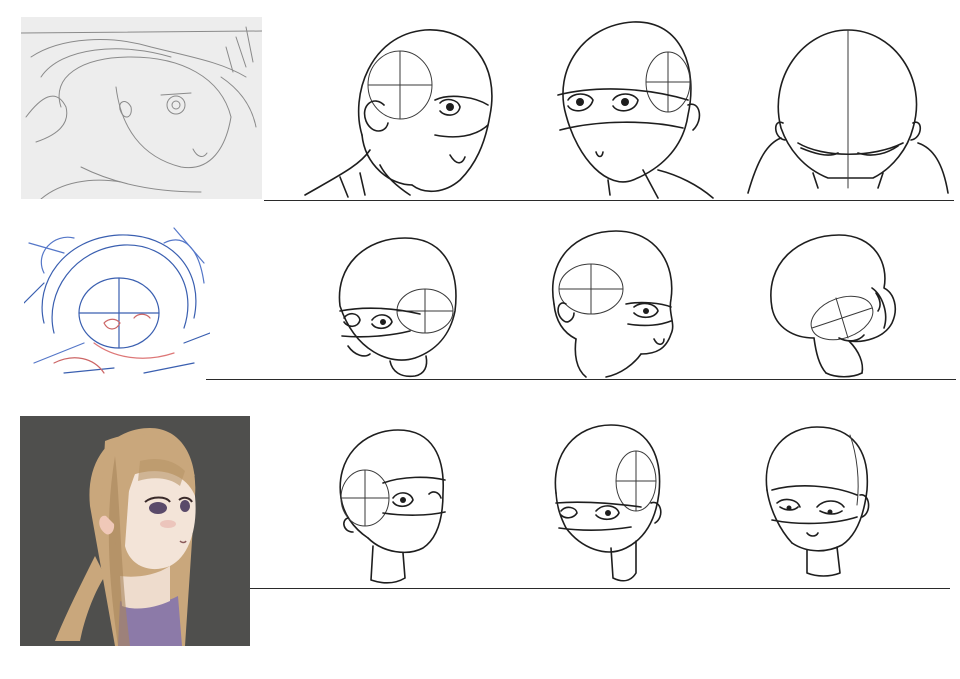  Describe the element at coordinates (819, 502) in the screenshot. I see `head-view-front-tilted` at that location.